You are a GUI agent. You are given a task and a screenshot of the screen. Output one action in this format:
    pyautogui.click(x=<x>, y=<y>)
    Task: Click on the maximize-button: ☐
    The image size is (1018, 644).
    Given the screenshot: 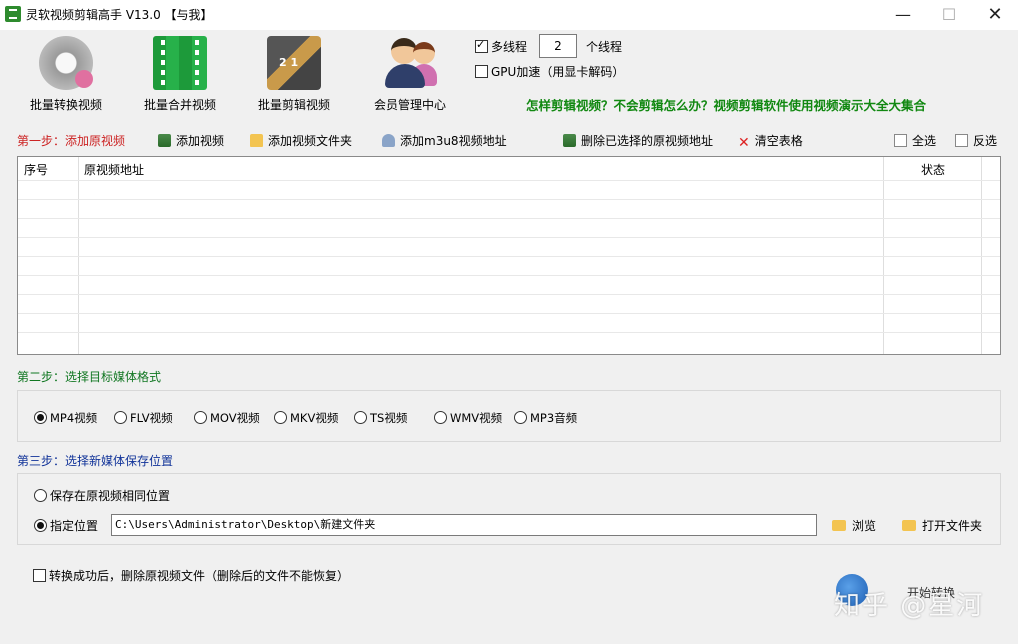 What is the action you would take?
    pyautogui.click(x=949, y=15)
    